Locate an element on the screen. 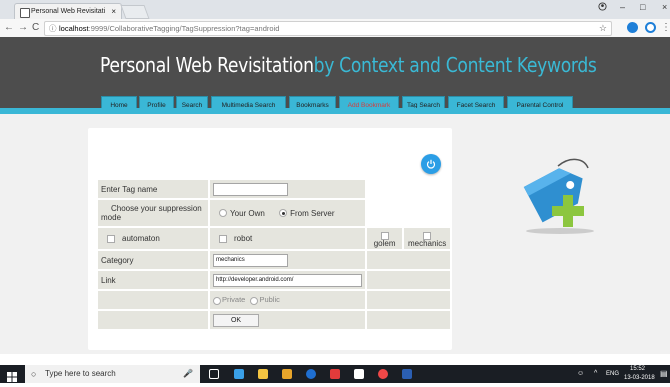 The width and height of the screenshot is (670, 387). site-title-main: Personal Web Revisitation is located at coordinates (207, 65).